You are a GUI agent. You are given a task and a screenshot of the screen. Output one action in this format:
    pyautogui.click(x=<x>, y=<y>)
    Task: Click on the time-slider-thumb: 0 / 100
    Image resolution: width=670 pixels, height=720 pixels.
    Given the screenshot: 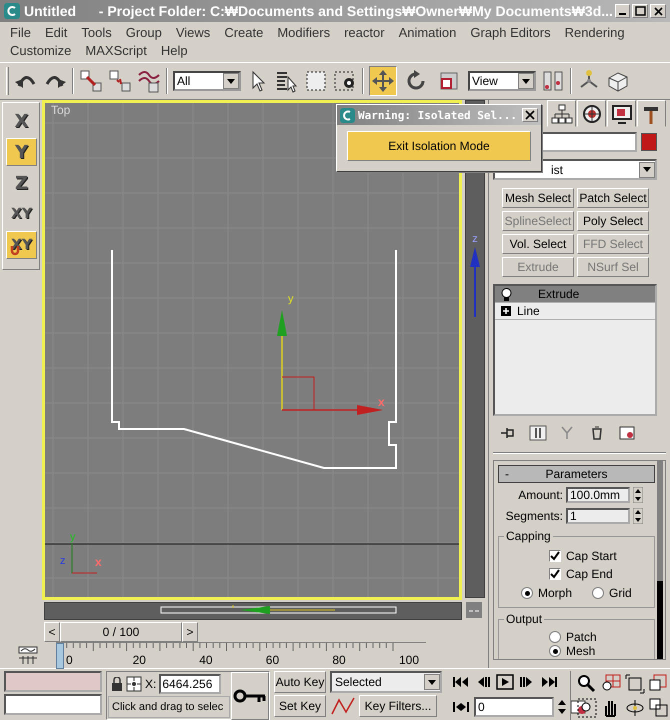 What is the action you would take?
    pyautogui.click(x=121, y=632)
    